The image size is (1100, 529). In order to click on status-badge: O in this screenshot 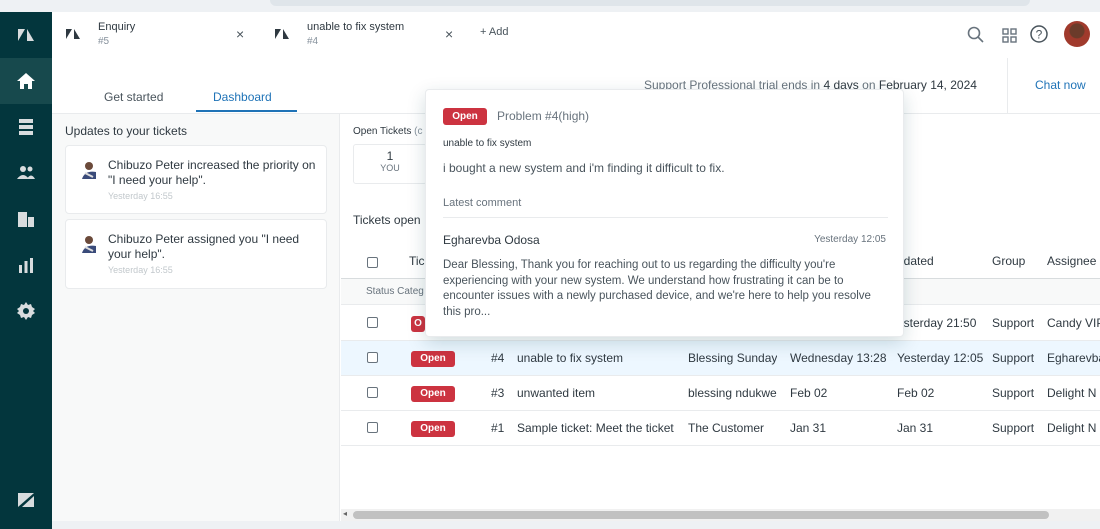, I will do `click(418, 324)`.